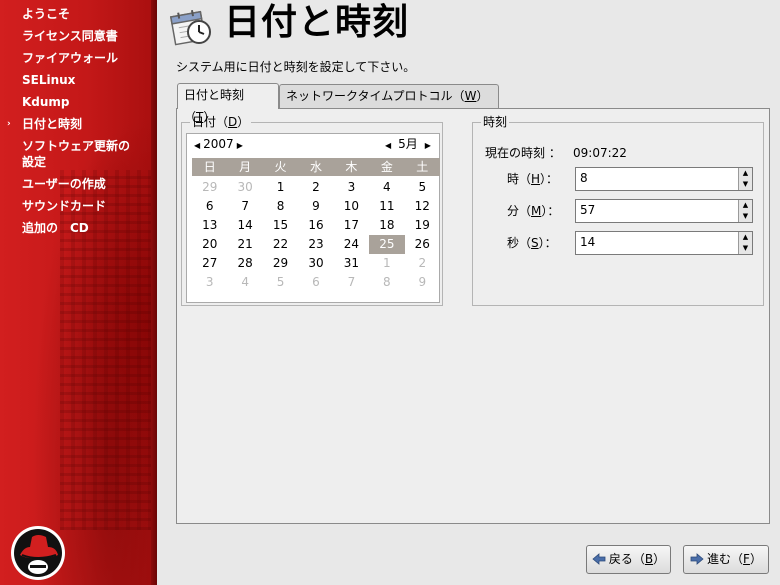 The height and width of the screenshot is (585, 780). Describe the element at coordinates (351, 244) in the screenshot. I see `calendar-day: 24` at that location.